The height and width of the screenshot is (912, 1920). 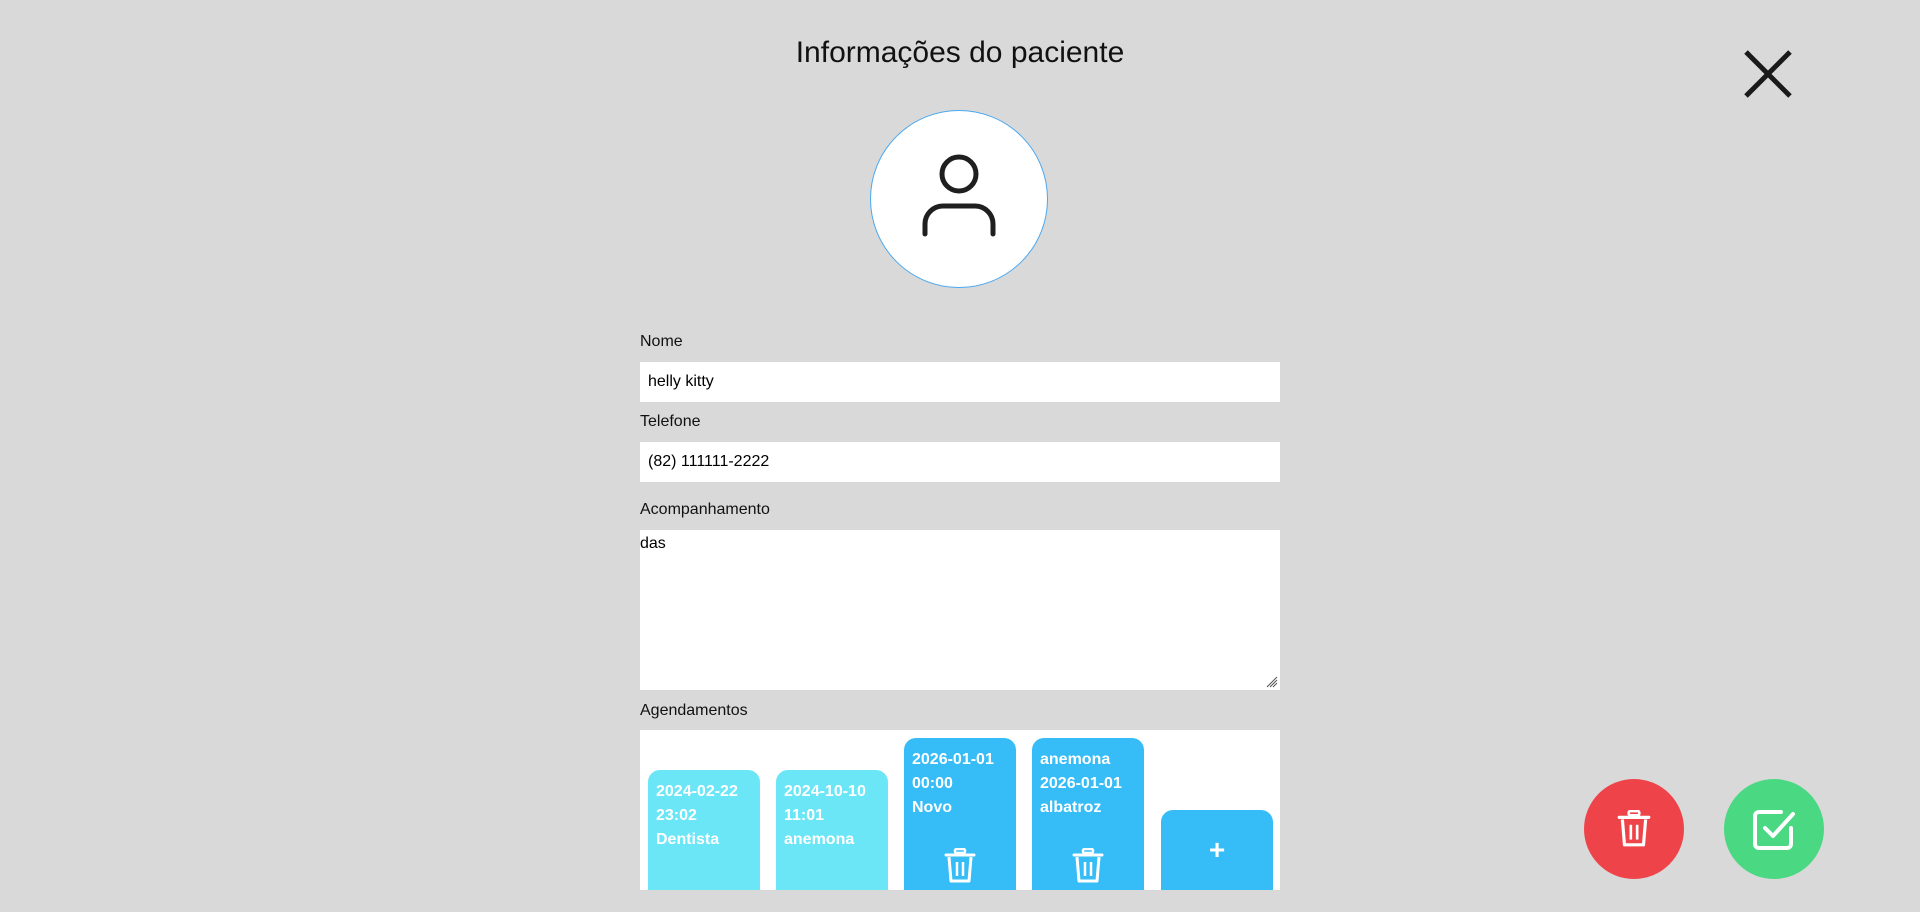 I want to click on appointment-card: 2024-10-10 11:01 anemona, so click(x=832, y=830).